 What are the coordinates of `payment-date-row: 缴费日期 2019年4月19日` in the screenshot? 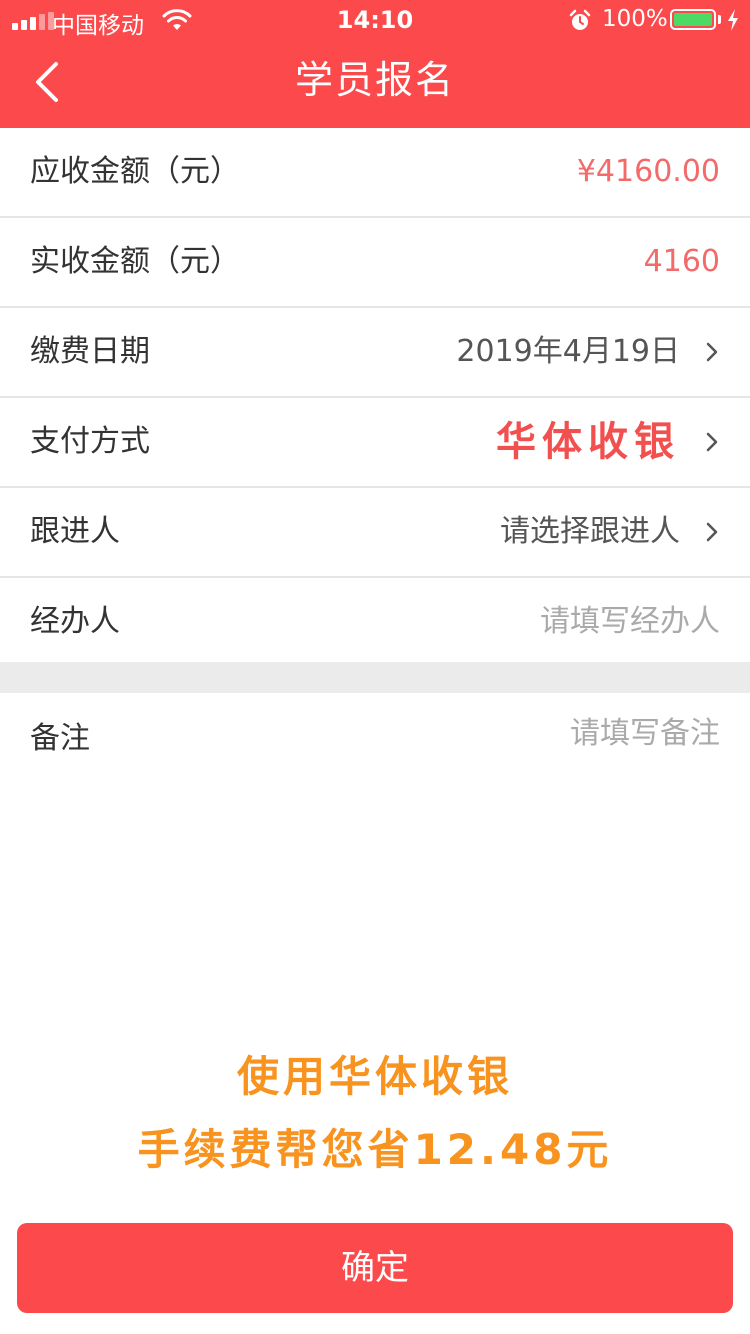 It's located at (375, 353).